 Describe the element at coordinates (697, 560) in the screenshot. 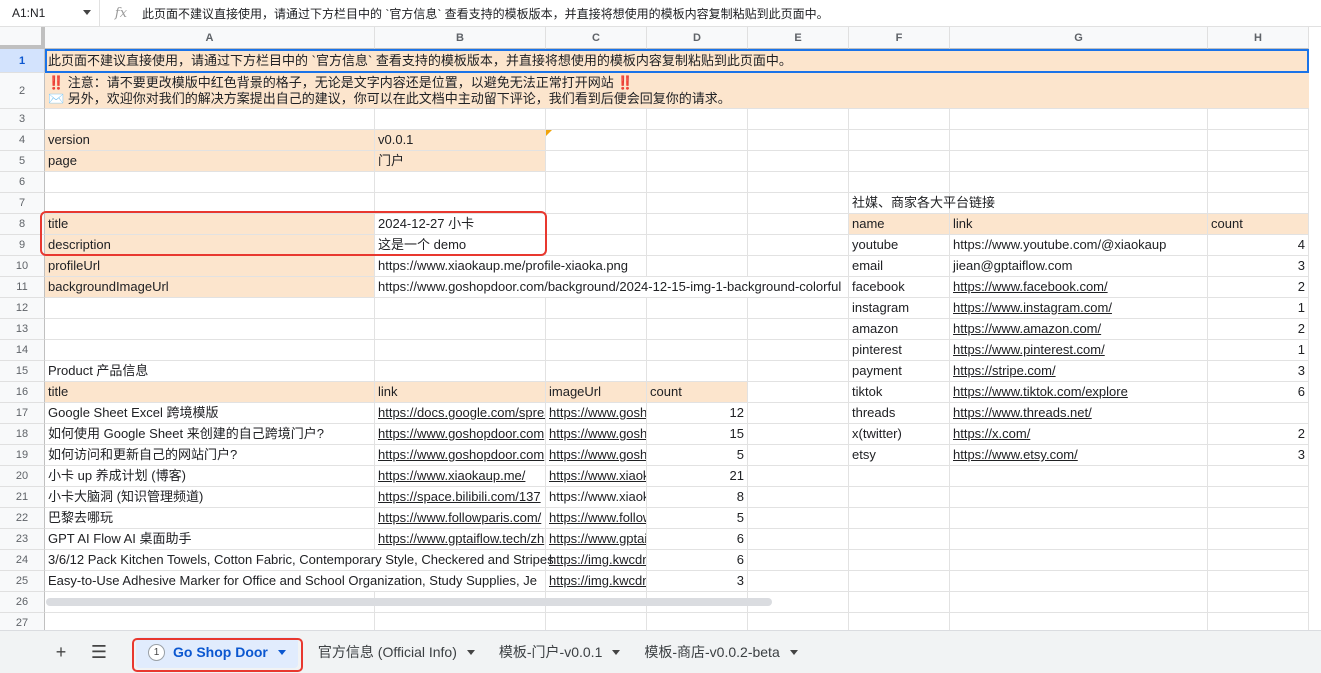

I see `product-count: 6` at that location.